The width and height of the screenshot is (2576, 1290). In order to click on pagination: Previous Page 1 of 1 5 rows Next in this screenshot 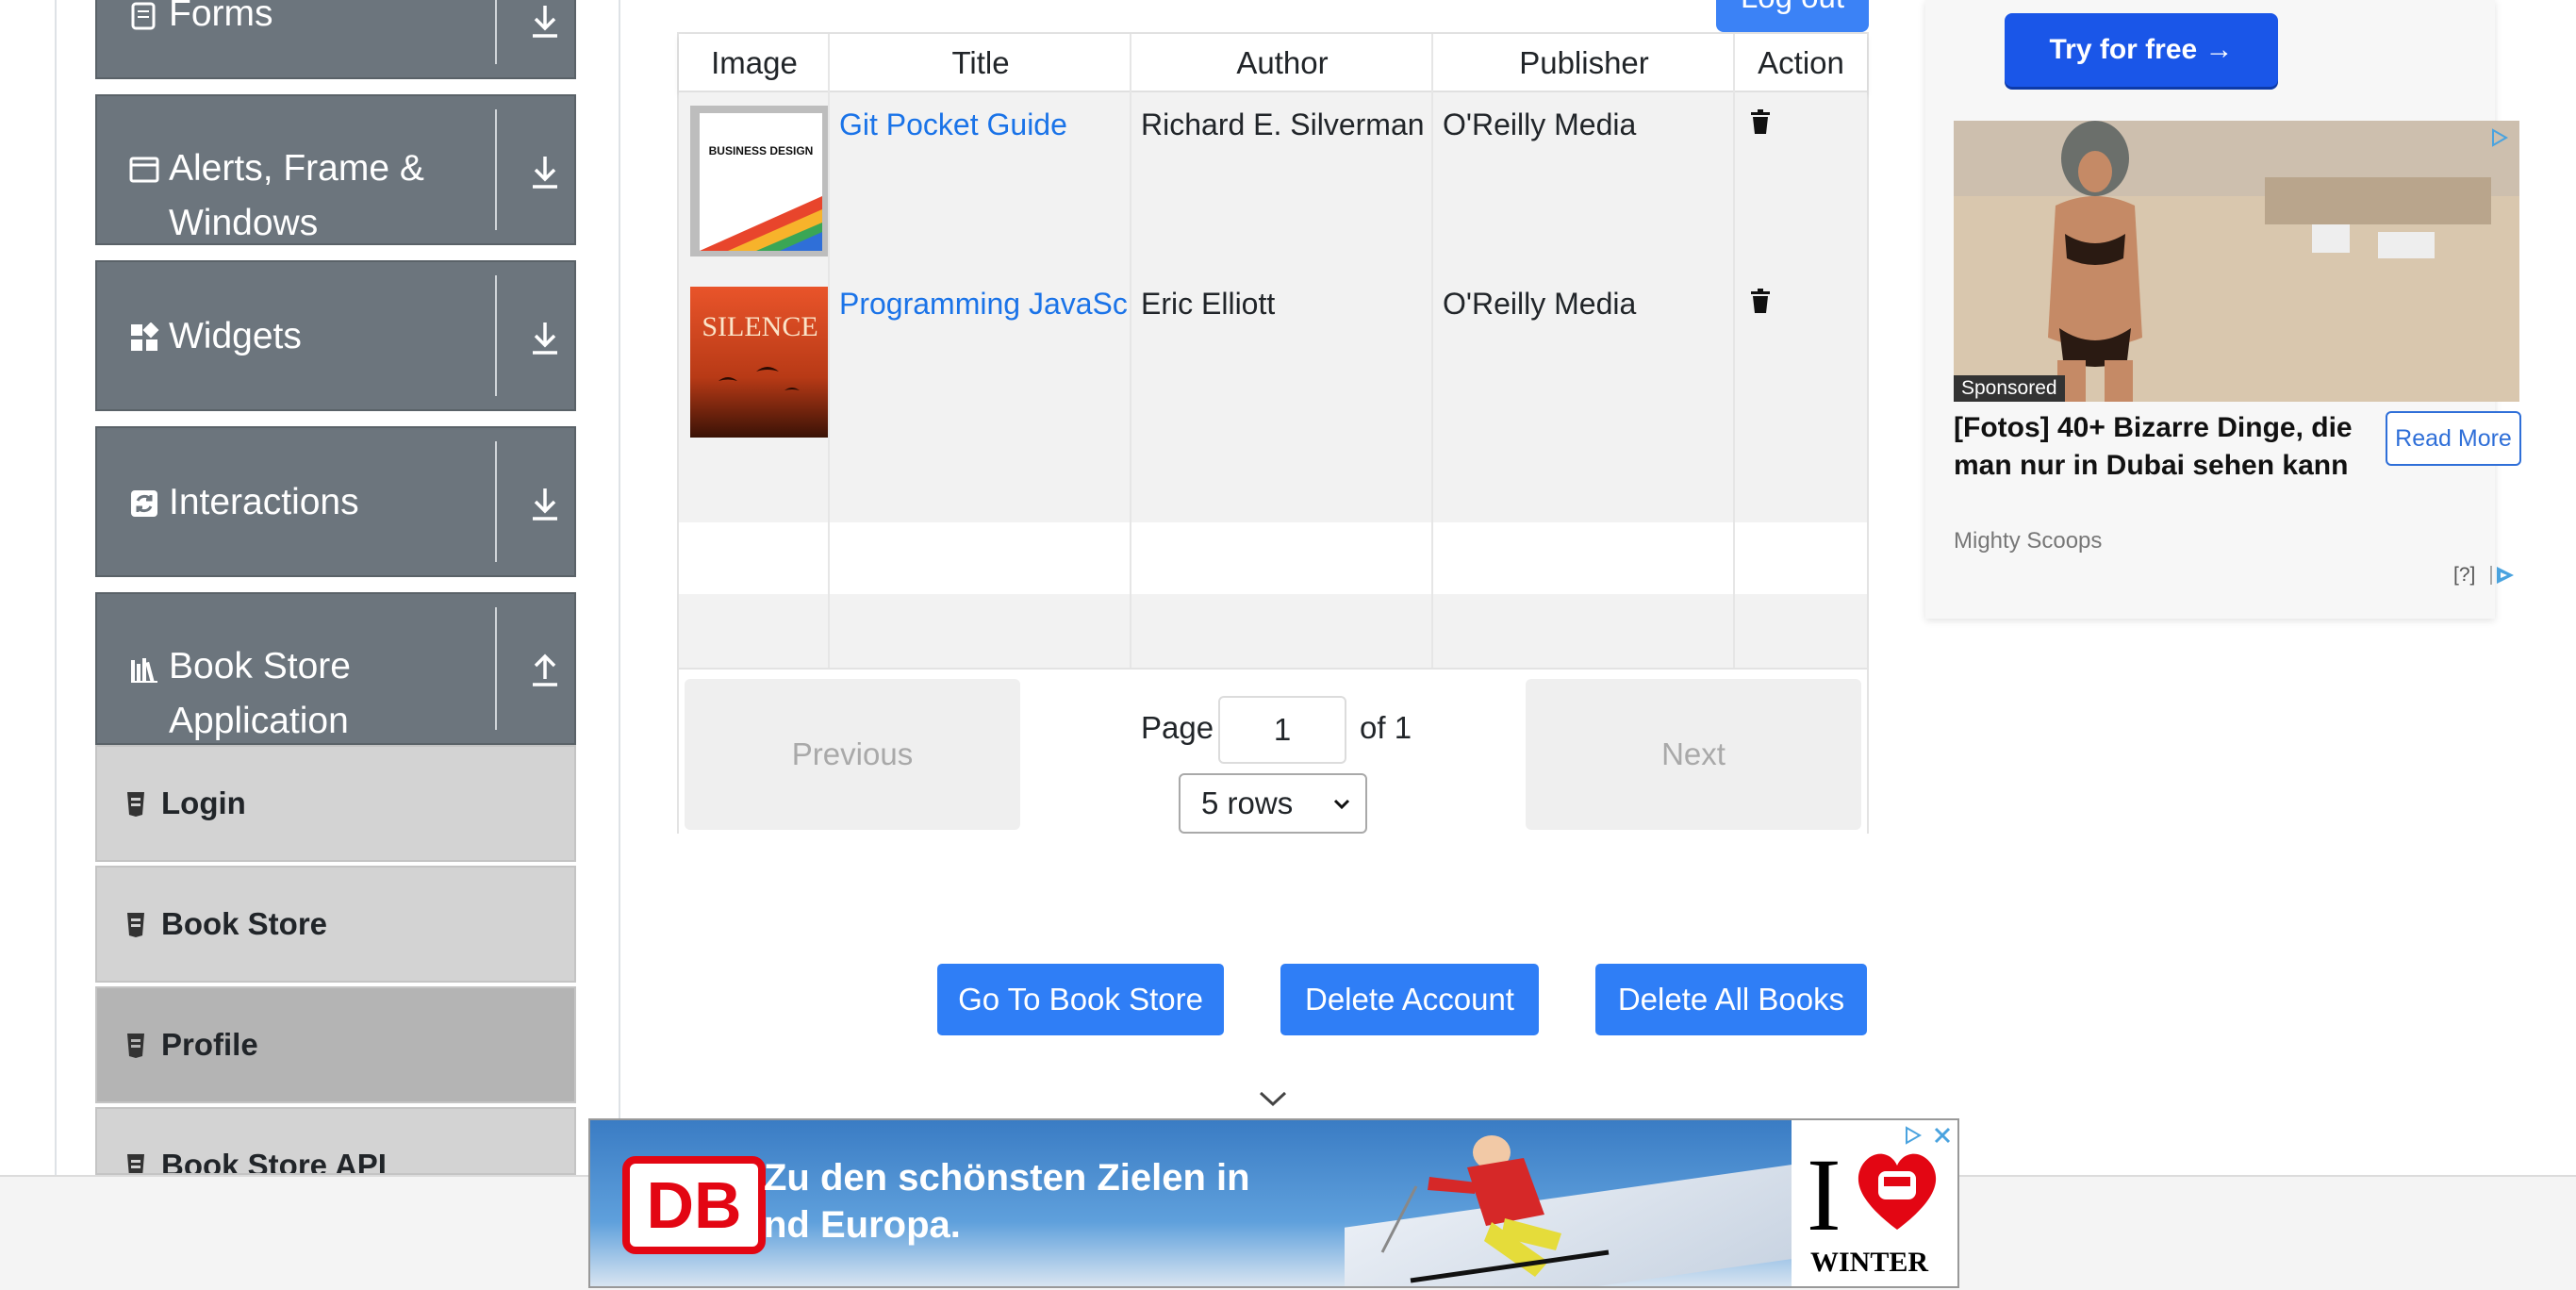, I will do `click(1273, 751)`.